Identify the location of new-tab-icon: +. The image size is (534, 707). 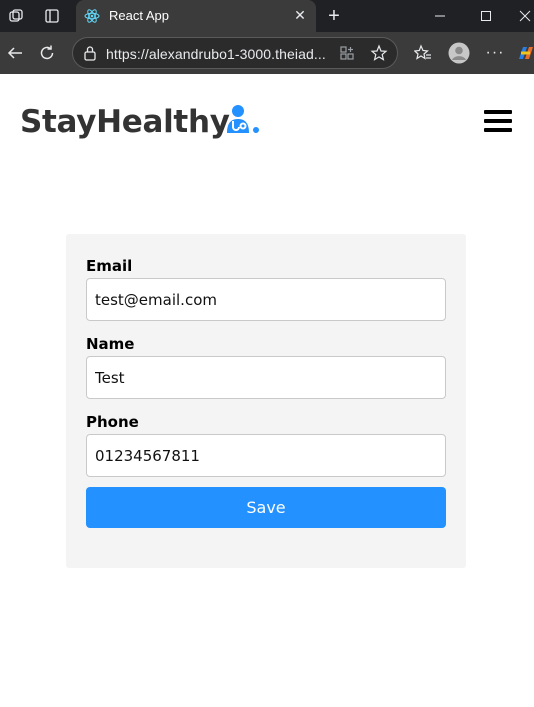
(334, 16).